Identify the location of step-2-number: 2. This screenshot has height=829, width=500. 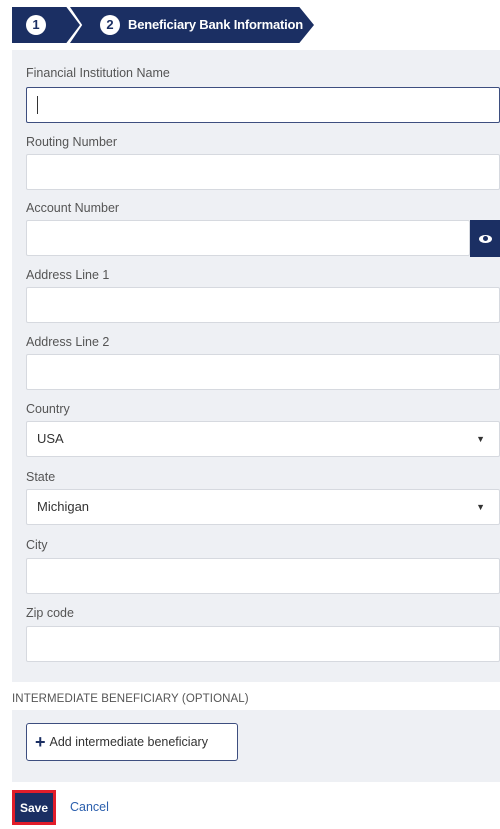
(110, 25).